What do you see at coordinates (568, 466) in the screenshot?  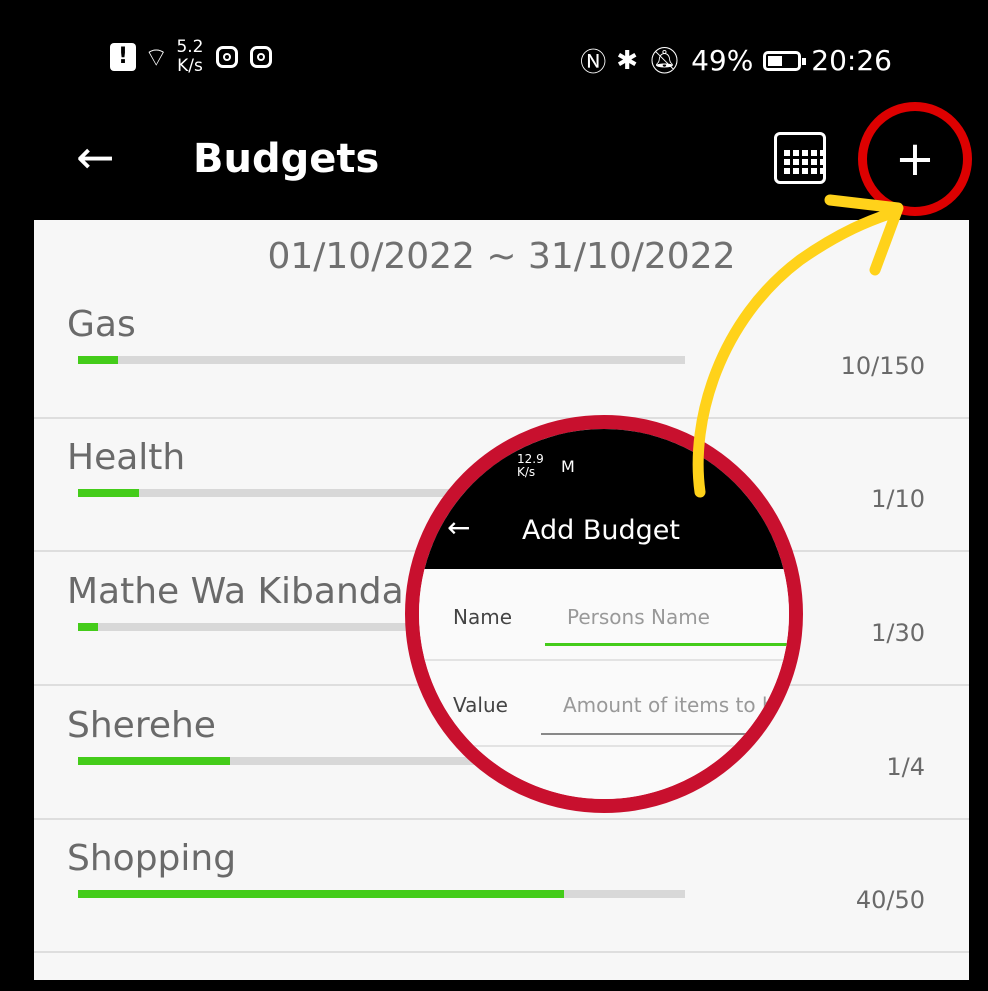 I see `gmail-icon: M` at bounding box center [568, 466].